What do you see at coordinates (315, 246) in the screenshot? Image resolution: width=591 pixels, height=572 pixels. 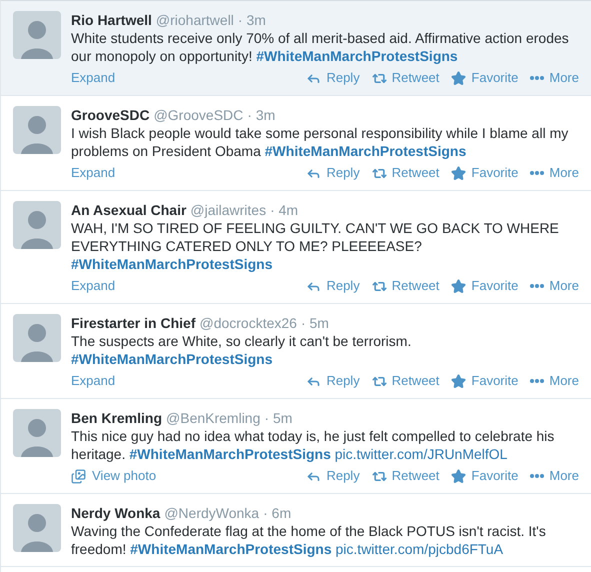 I see `tweet-text: WAH, I'M SO TIRED OF FEELING GUILTY. CAN'T WE GO BACK TO WHERE EVERYTHING CATERED ONLY TO ME? PLEEEEASE? #WhiteManMarchProtestSigns` at bounding box center [315, 246].